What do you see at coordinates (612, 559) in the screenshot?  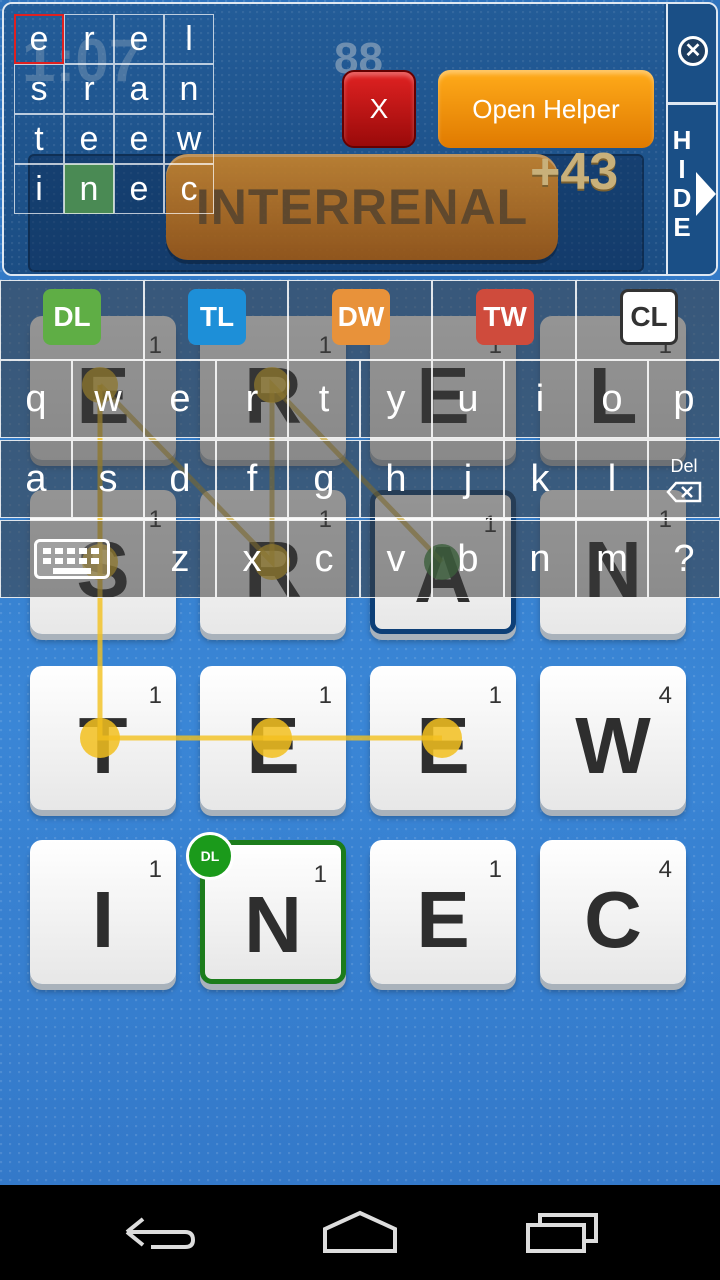 I see `key-m: m` at bounding box center [612, 559].